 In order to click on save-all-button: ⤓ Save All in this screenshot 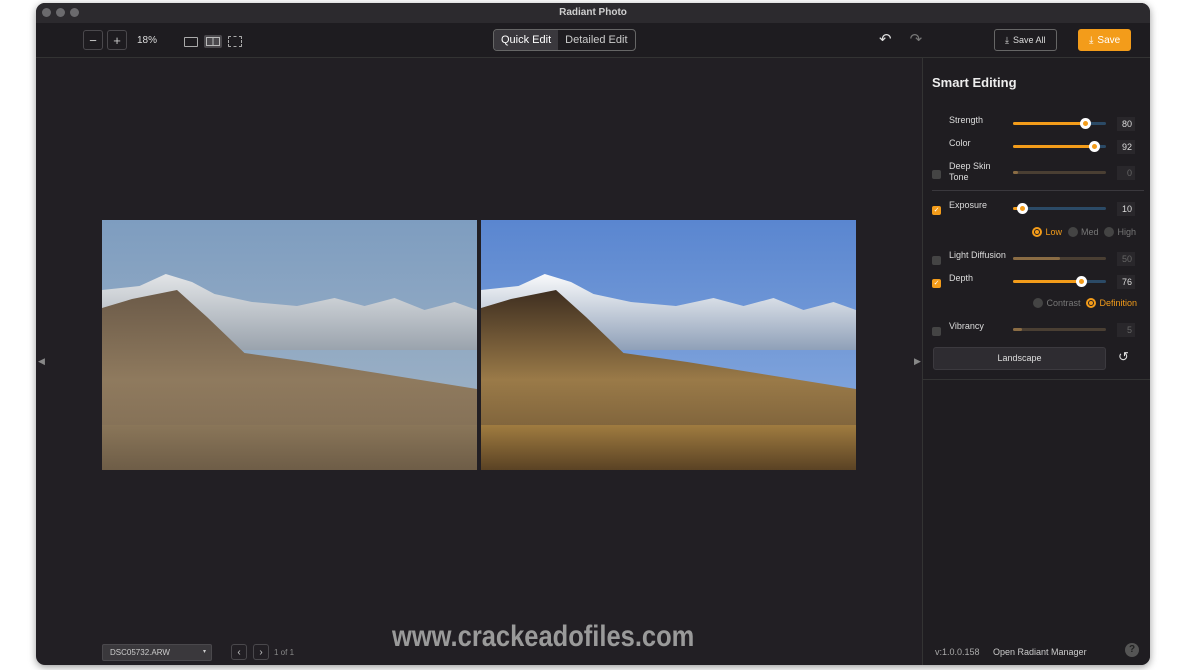, I will do `click(1025, 40)`.